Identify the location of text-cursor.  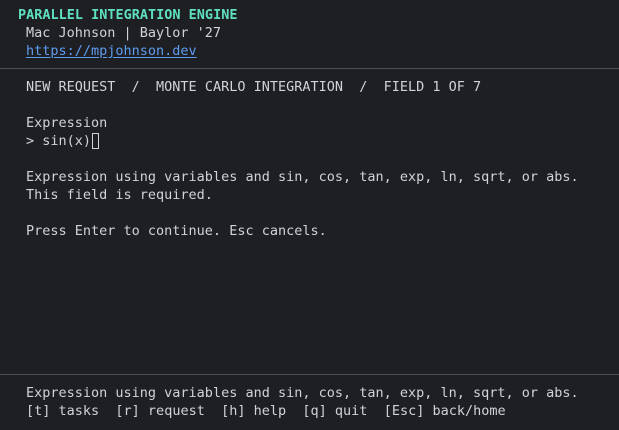
(96, 141).